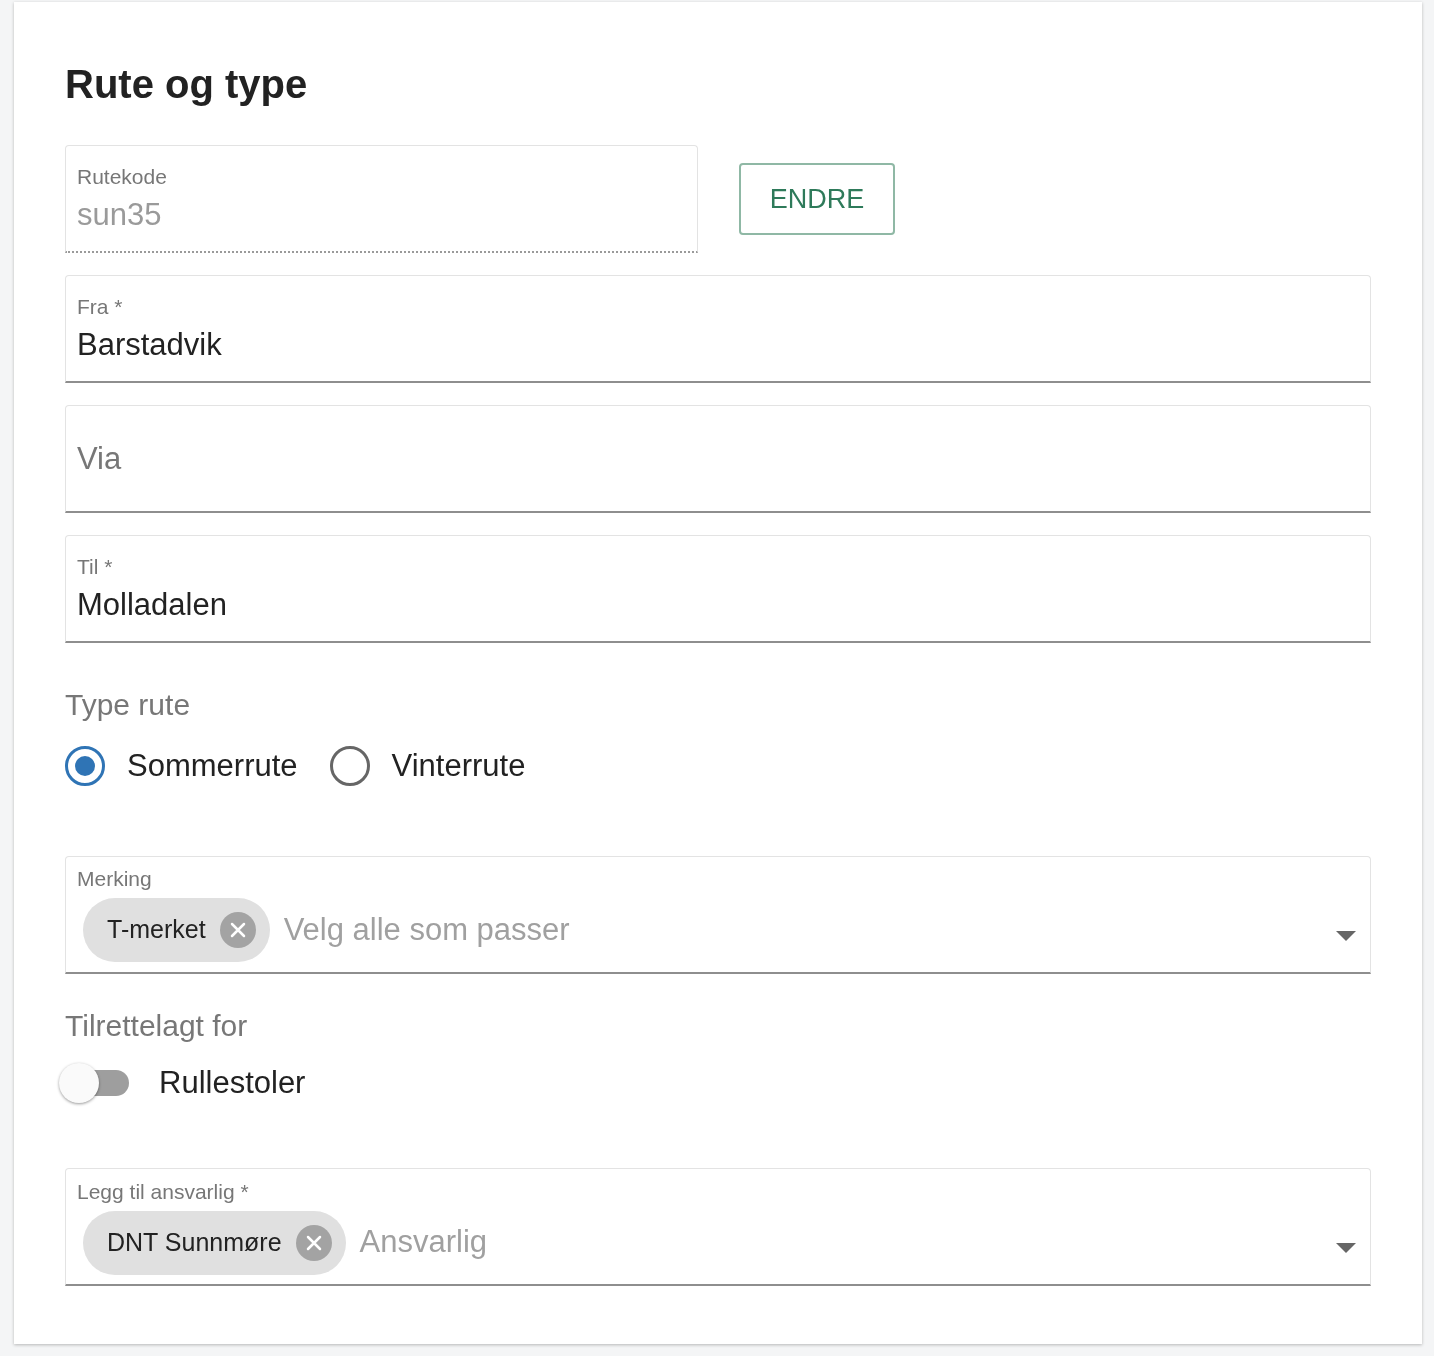 The width and height of the screenshot is (1434, 1356). Describe the element at coordinates (232, 1082) in the screenshot. I see `toggle-label: Rullestoler` at that location.